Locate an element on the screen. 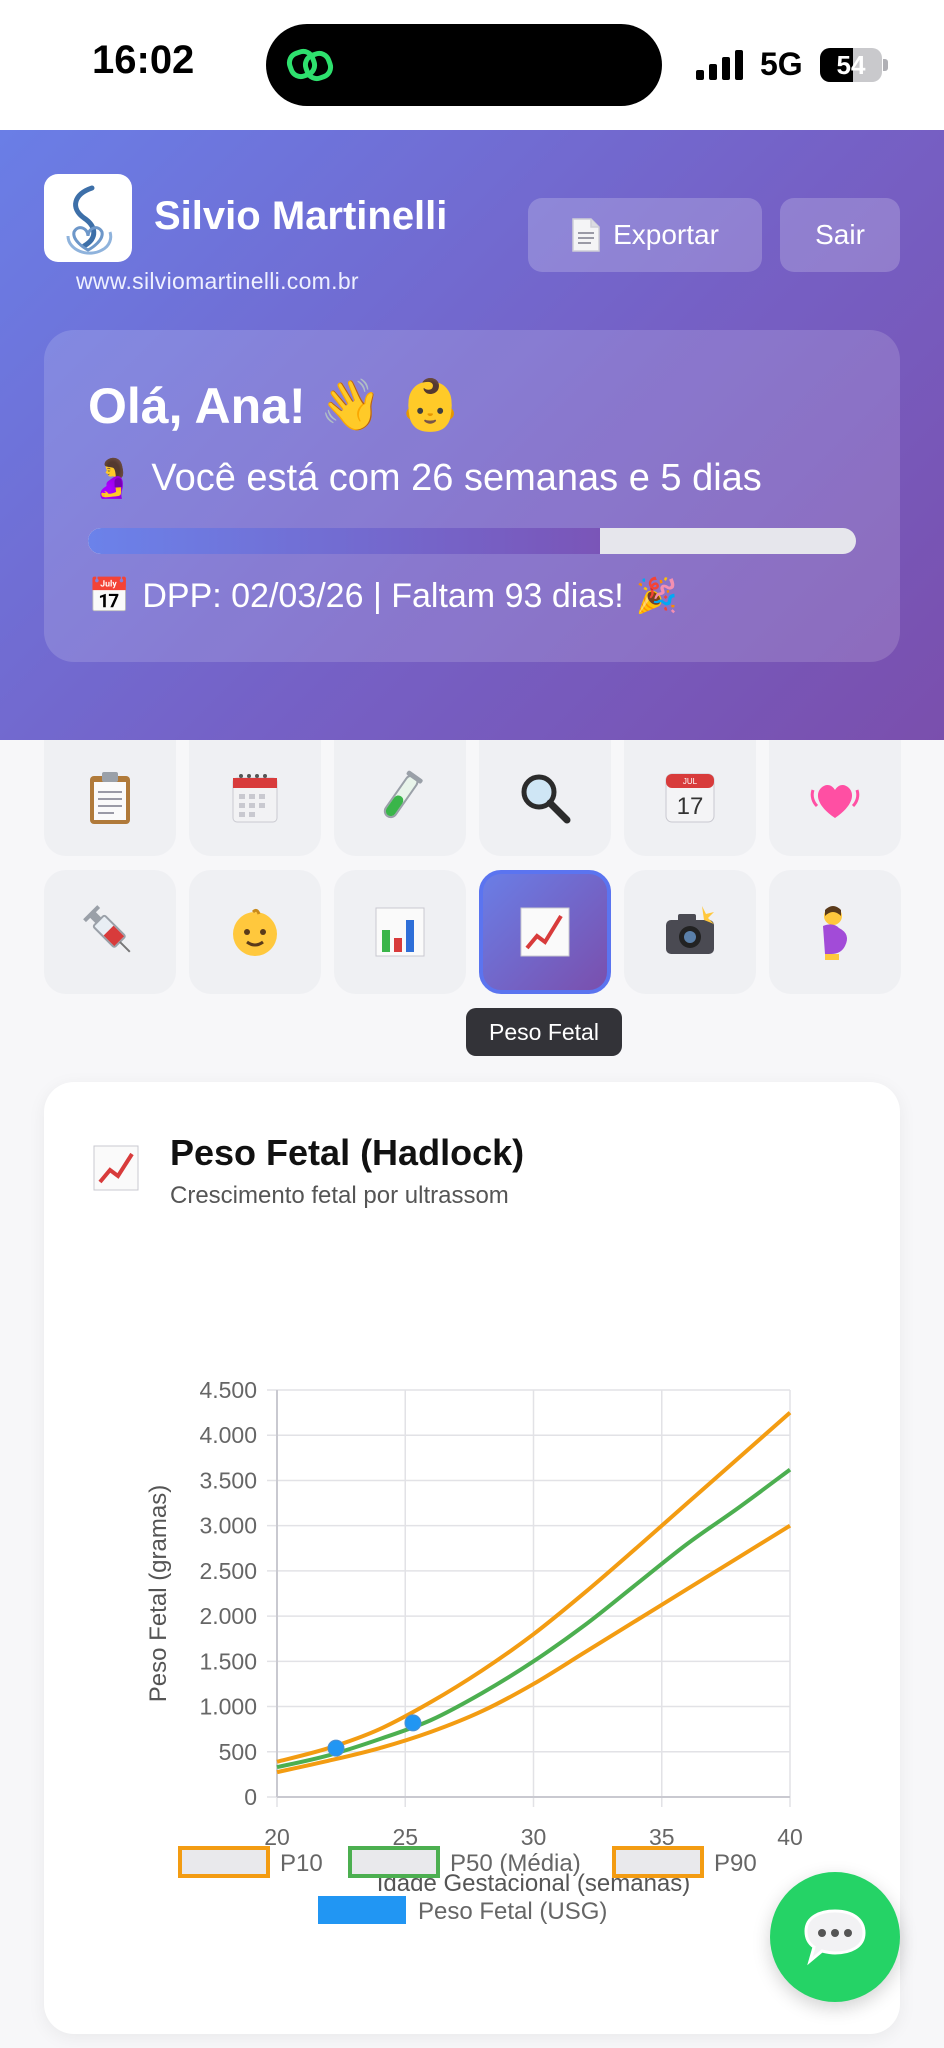 This screenshot has width=944, height=2048. greeting: Olá, Ana! 👋 👶 is located at coordinates (275, 405).